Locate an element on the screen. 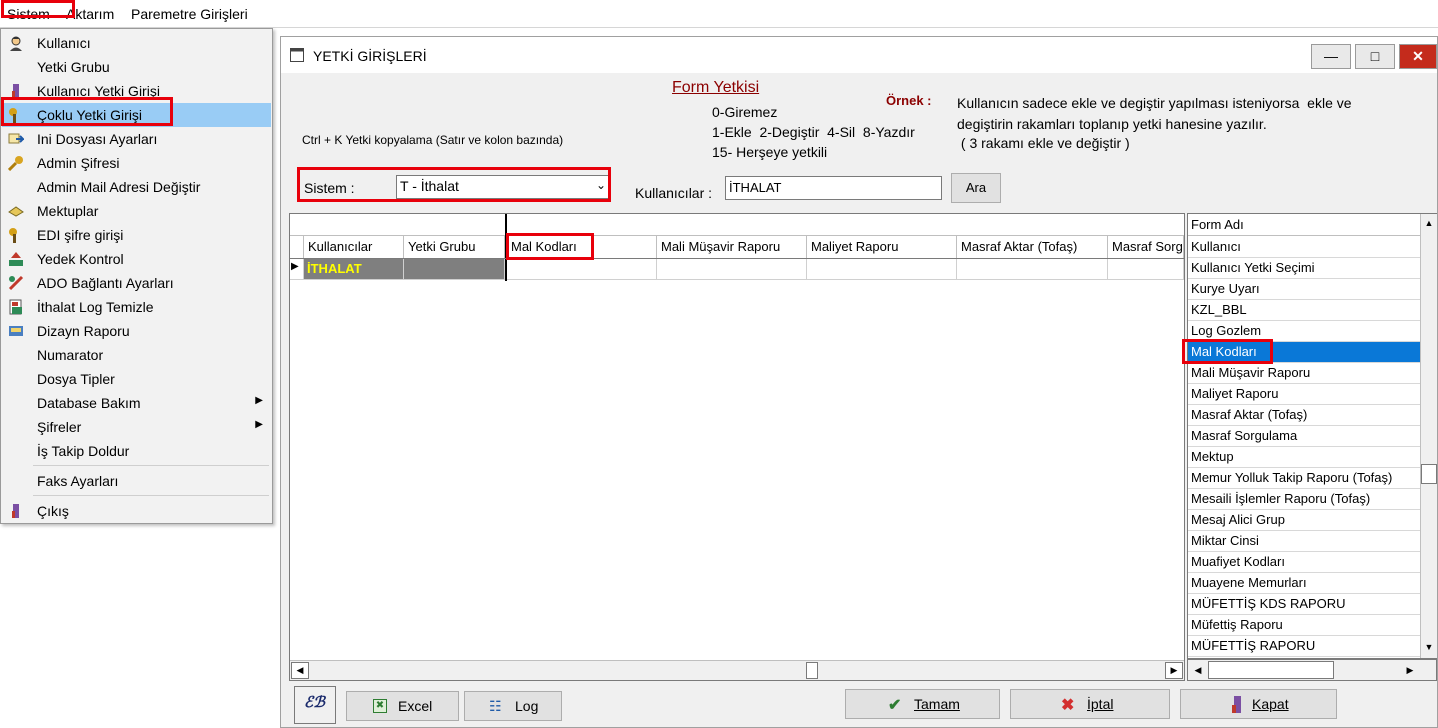 The height and width of the screenshot is (728, 1438). form-list-item: MÜFETTİŞ KDS RAPORU is located at coordinates (1304, 604).